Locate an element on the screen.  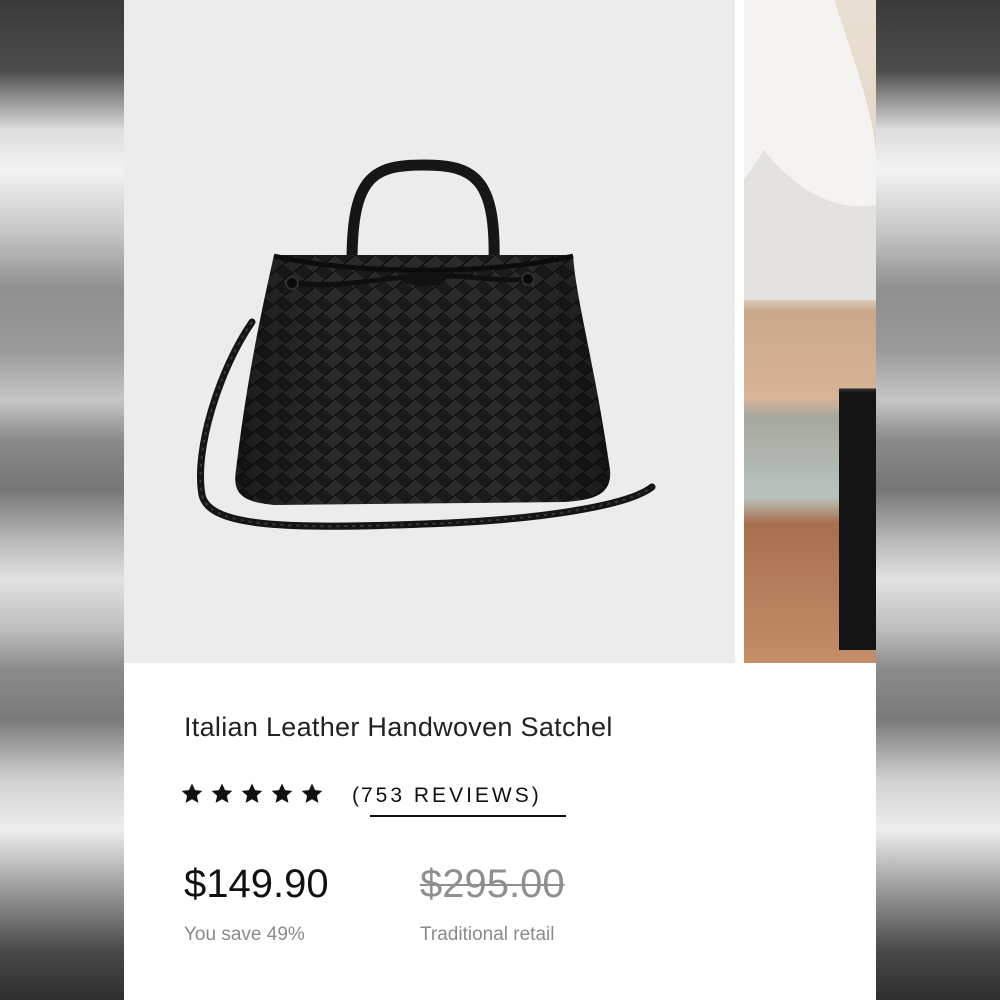
star-rating is located at coordinates (252, 794).